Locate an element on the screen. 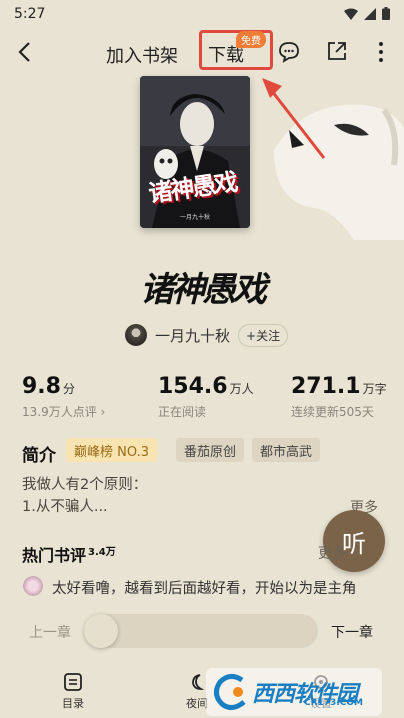 The image size is (404, 718). follow-button: +关注 is located at coordinates (263, 335).